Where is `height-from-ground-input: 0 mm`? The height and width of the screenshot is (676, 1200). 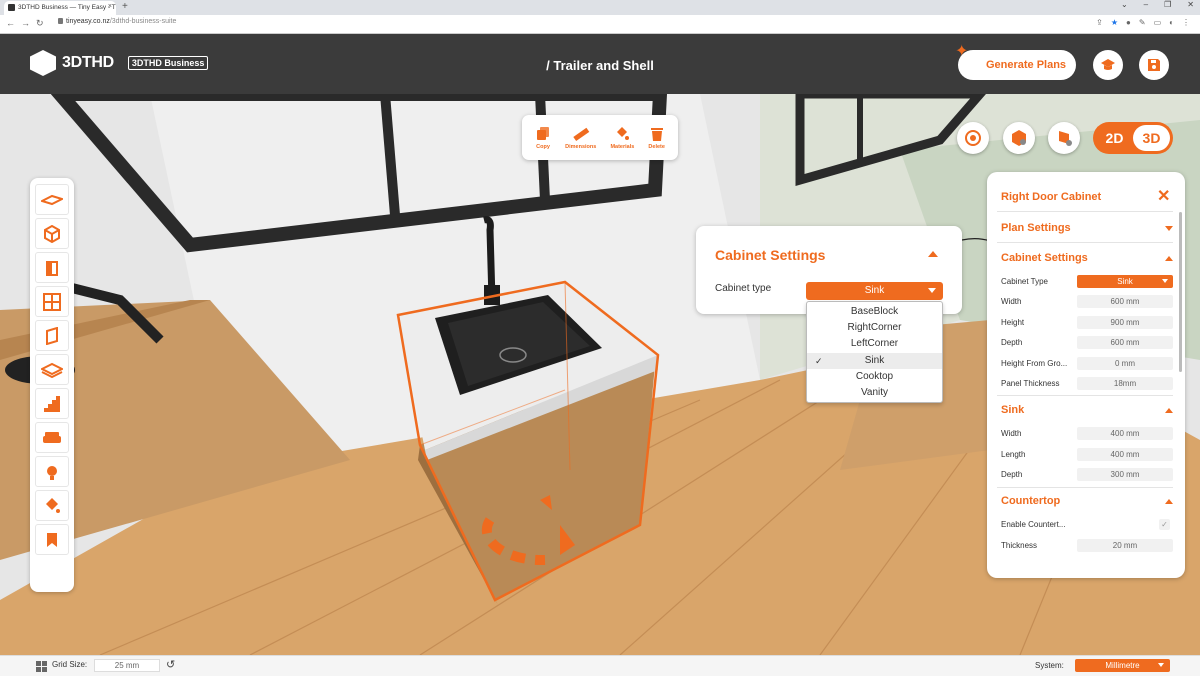
height-from-ground-input: 0 mm is located at coordinates (1125, 363).